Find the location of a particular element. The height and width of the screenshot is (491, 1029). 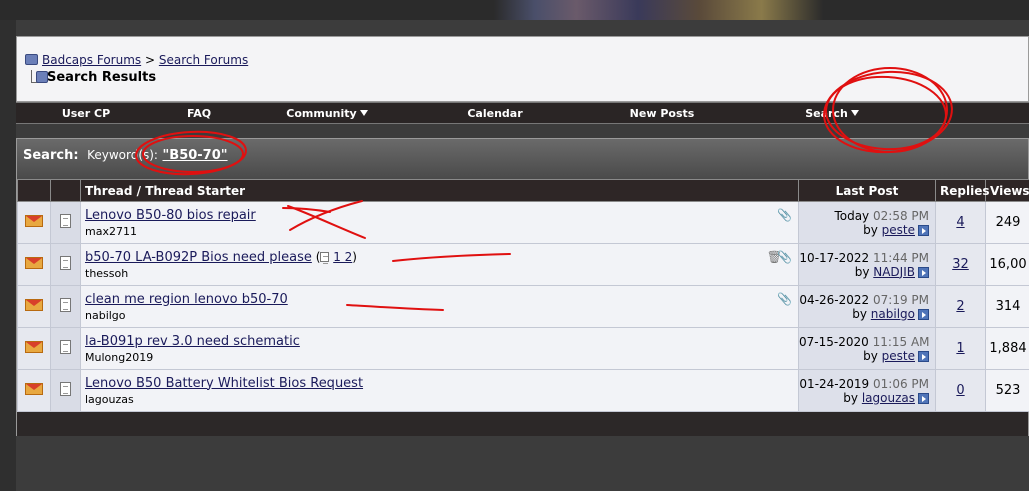

nav-community: Community is located at coordinates (327, 113).